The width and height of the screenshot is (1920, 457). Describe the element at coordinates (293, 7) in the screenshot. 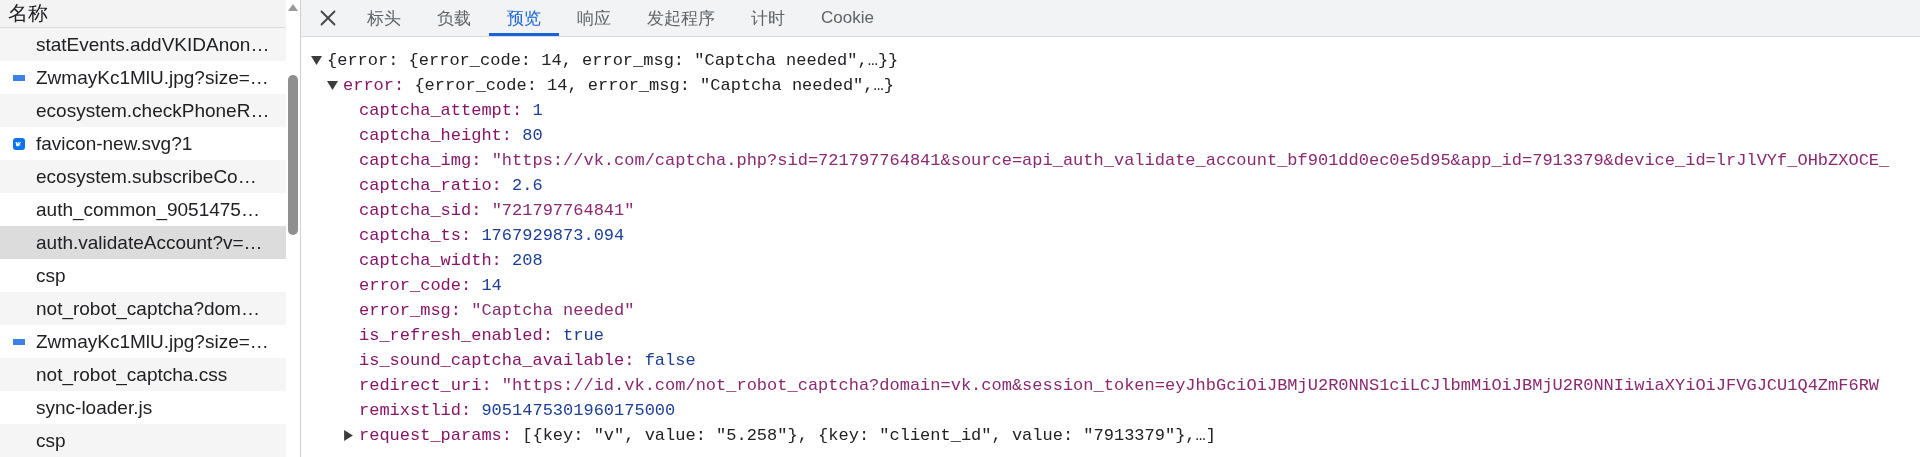

I see `scroll-up-icon` at that location.